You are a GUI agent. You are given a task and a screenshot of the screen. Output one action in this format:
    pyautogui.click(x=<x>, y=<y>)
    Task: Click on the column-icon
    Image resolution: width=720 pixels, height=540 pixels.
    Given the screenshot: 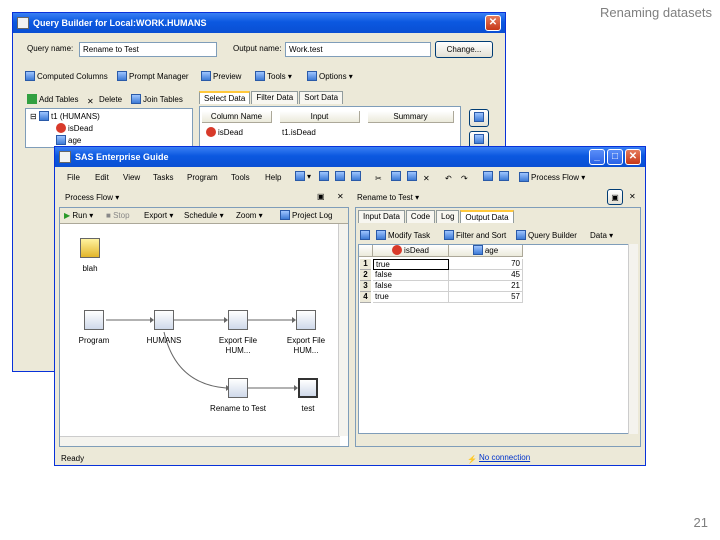 What is the action you would take?
    pyautogui.click(x=61, y=140)
    